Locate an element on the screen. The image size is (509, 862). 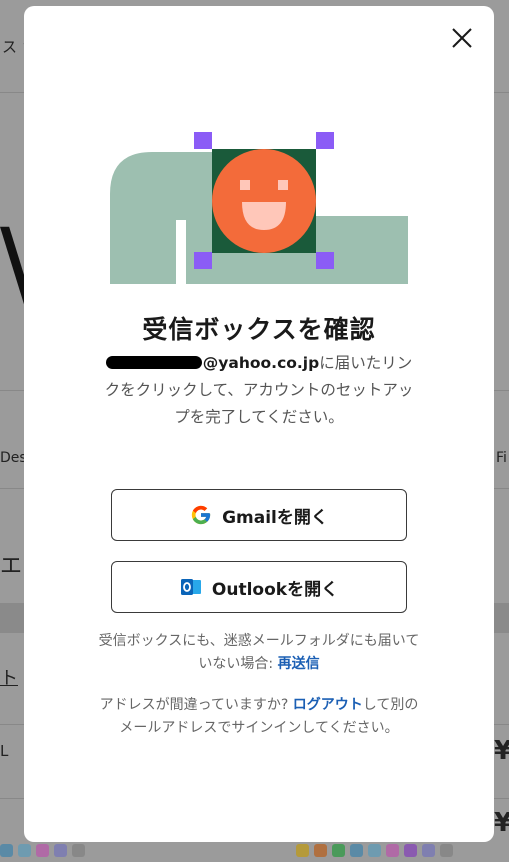
logout-link: ログアウト is located at coordinates (328, 705).